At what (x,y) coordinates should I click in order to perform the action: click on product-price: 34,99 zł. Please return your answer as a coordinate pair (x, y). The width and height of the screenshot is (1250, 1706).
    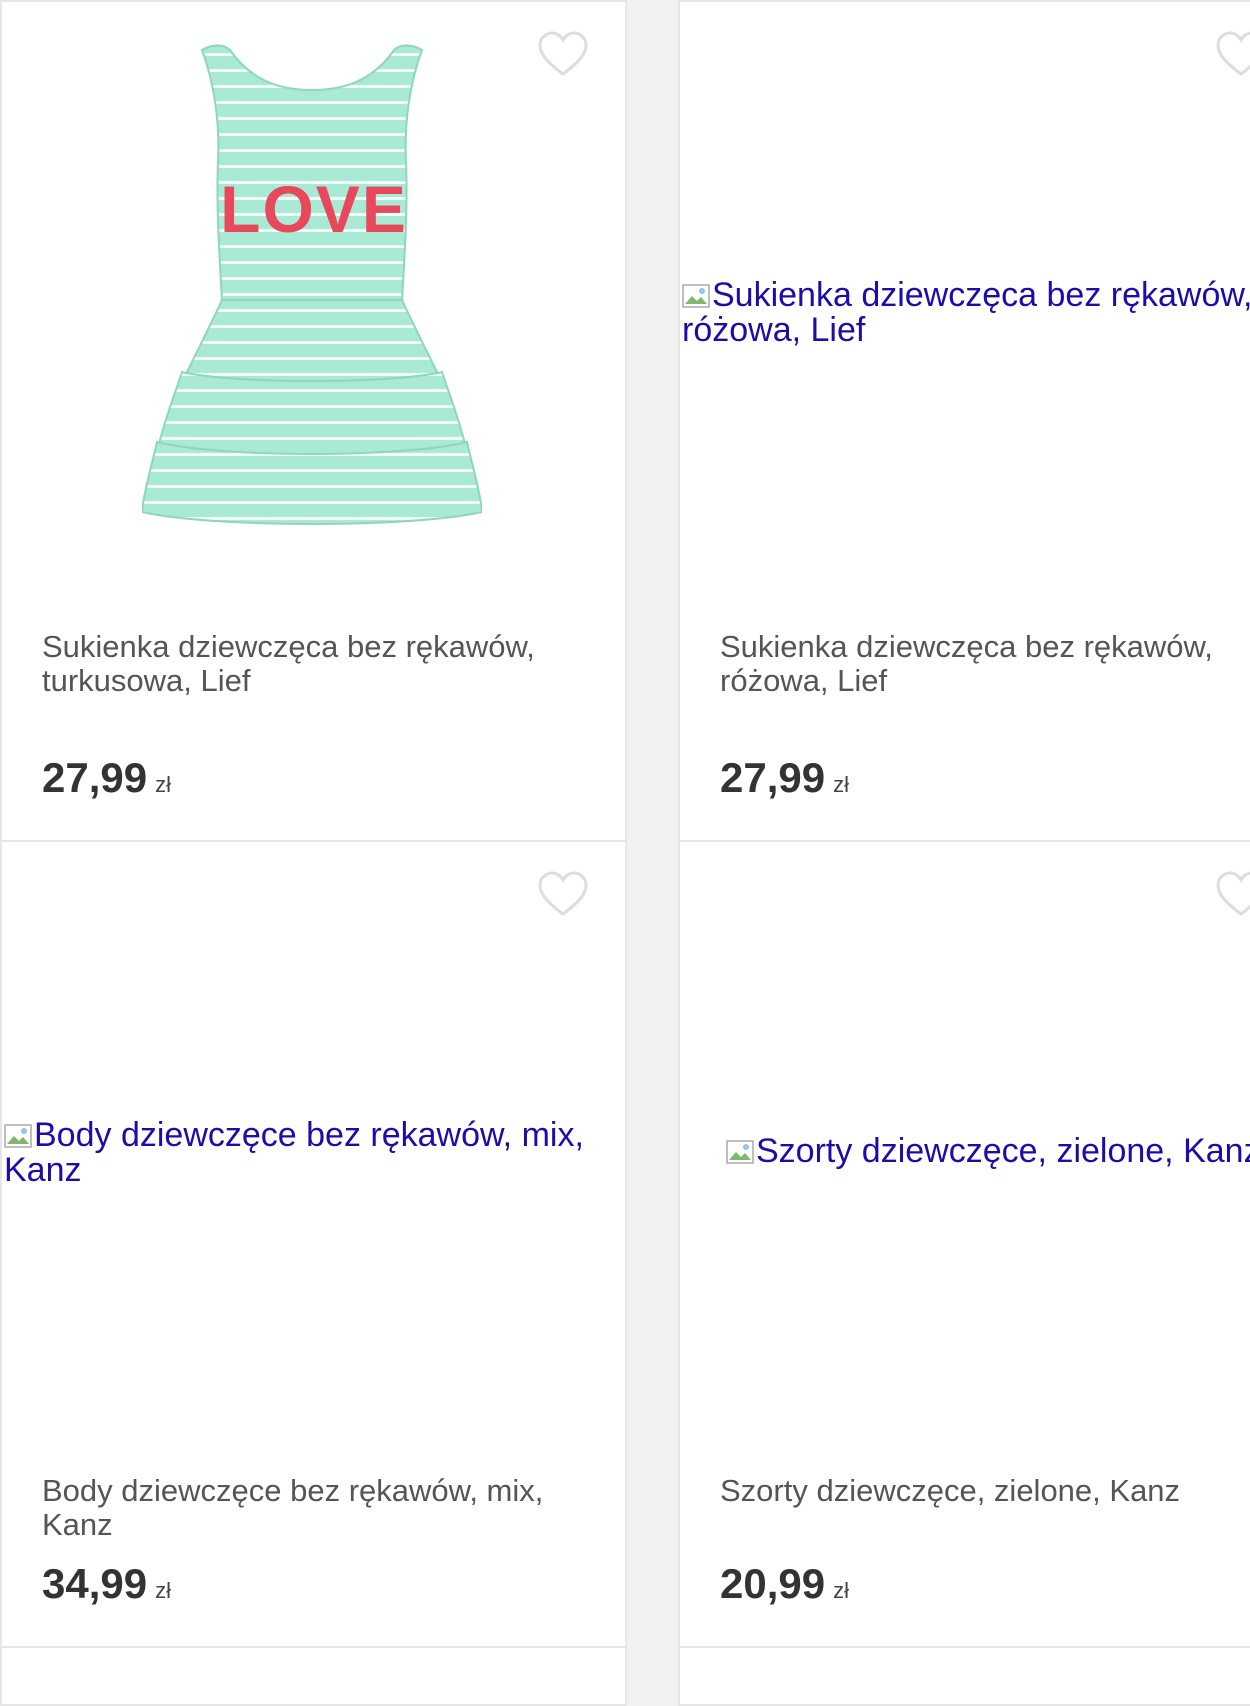
    Looking at the image, I should click on (106, 1587).